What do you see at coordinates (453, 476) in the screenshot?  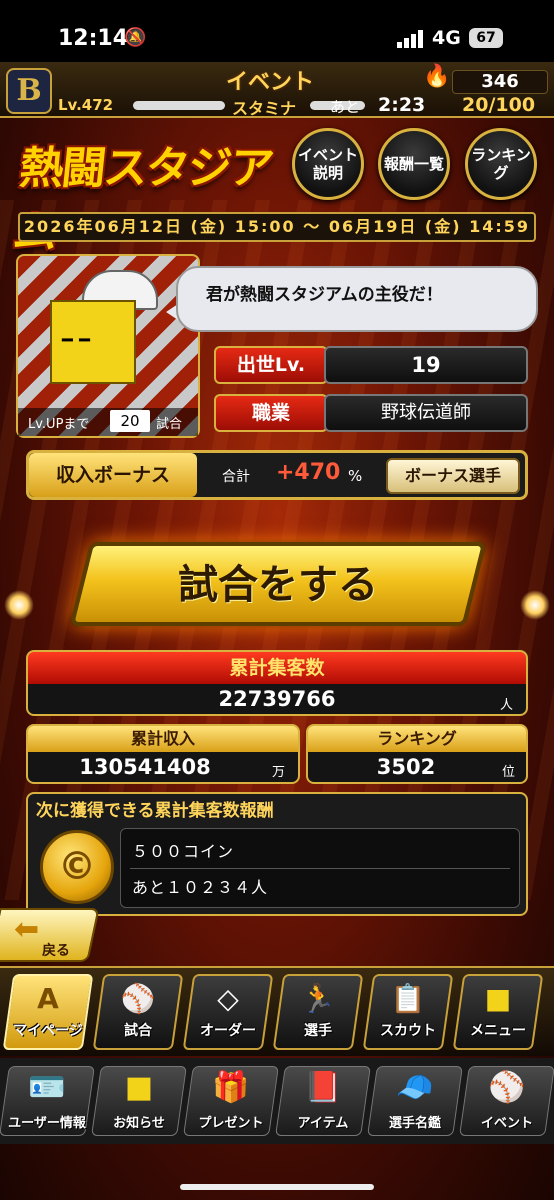 I see `bonus-players-button: ボーナス選手` at bounding box center [453, 476].